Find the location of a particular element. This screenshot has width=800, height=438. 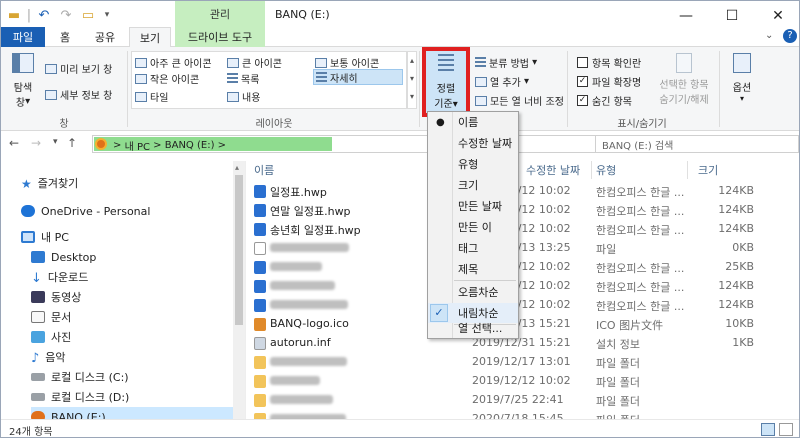

context-tab-manage: 관리 is located at coordinates (220, 14).